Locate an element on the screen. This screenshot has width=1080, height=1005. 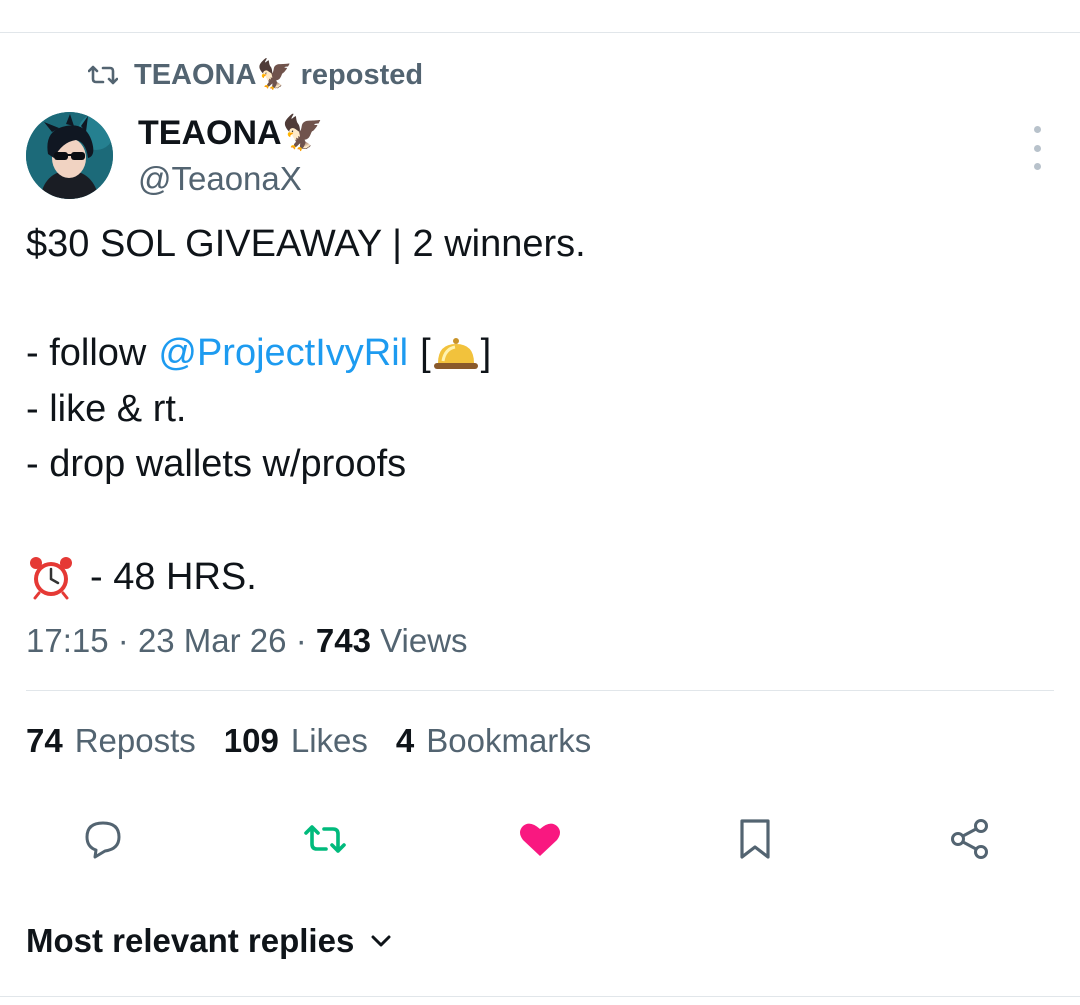
meta-divider is located at coordinates (540, 690).